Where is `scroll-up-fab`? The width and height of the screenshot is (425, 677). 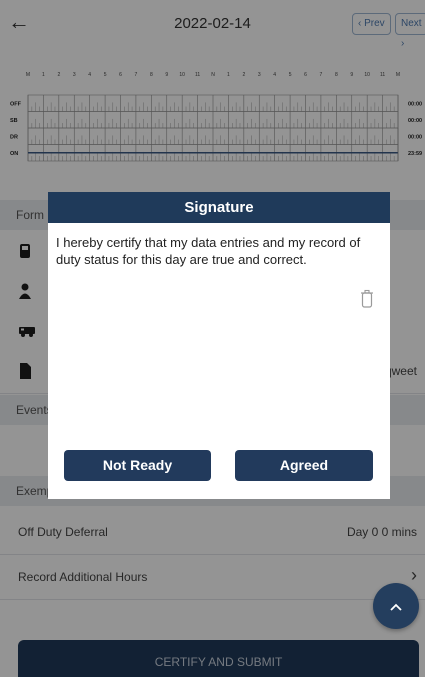
scroll-up-fab is located at coordinates (396, 606).